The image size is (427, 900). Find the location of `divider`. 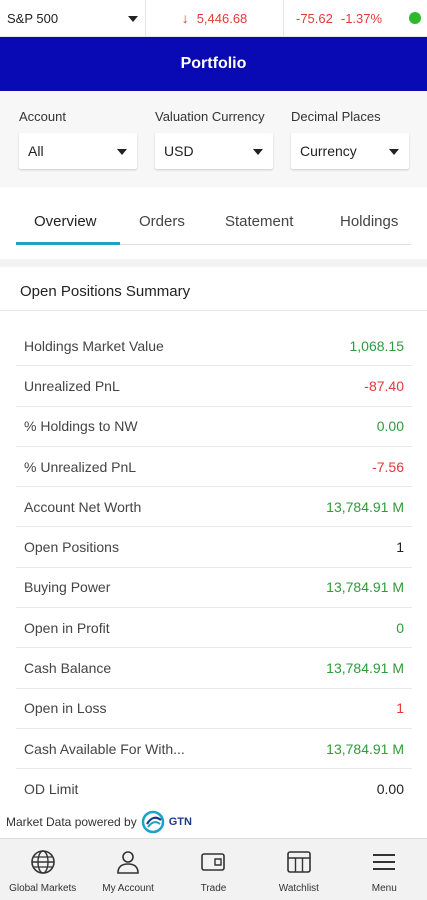

divider is located at coordinates (213, 310).